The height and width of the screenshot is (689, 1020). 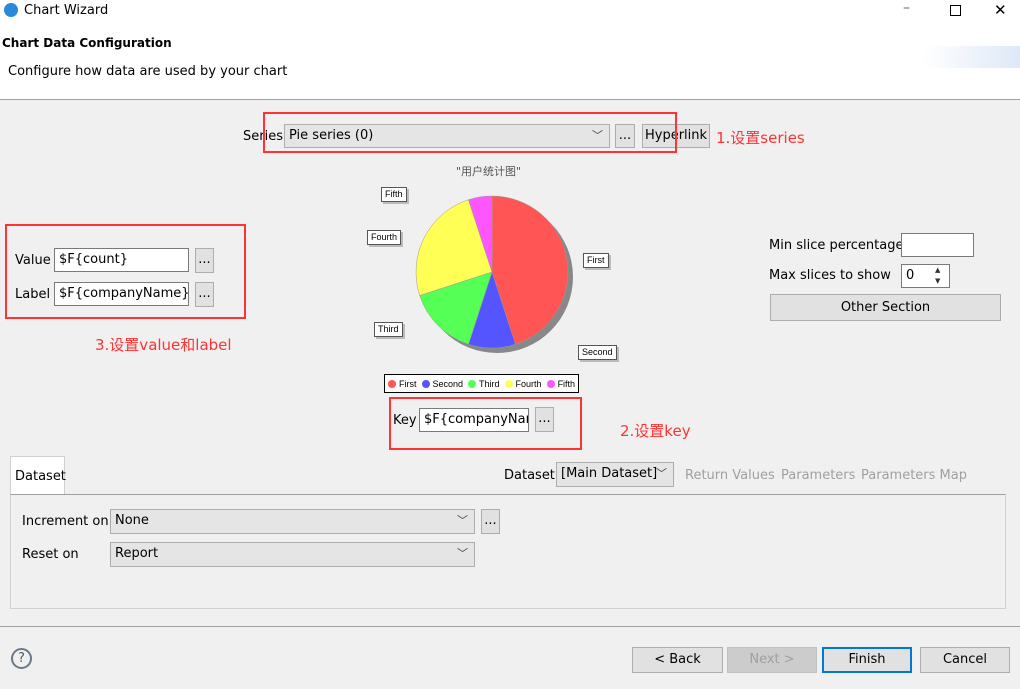 I want to click on maximize-icon, so click(x=955, y=10).